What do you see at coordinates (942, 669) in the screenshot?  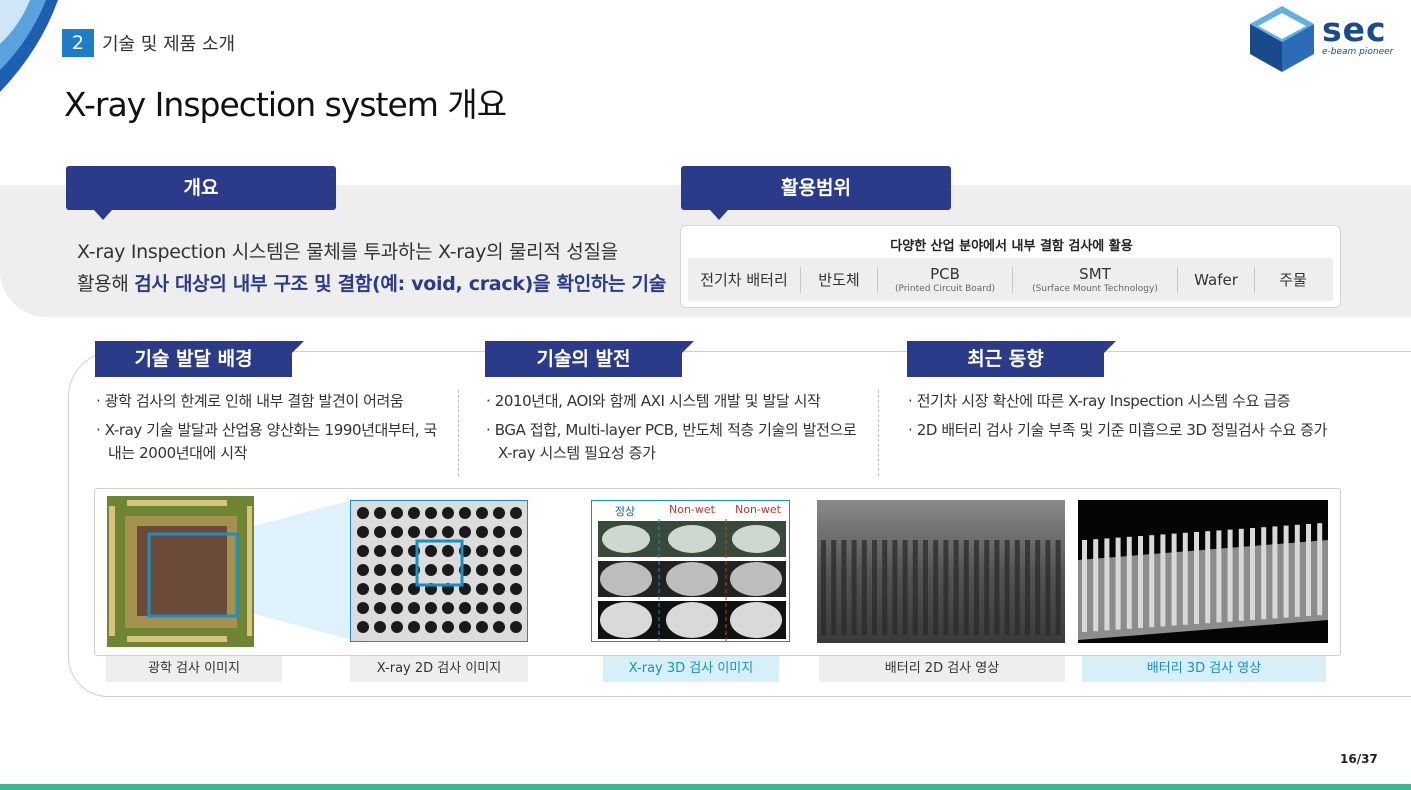 I see `caption-battery-2d: 배터리 2D 검사 영상` at bounding box center [942, 669].